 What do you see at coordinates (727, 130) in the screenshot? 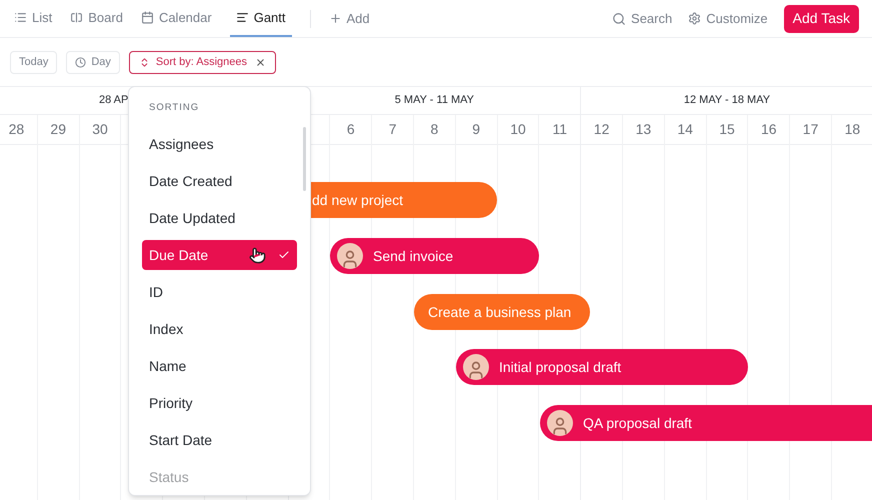
I see `day-header-cell: 15` at bounding box center [727, 130].